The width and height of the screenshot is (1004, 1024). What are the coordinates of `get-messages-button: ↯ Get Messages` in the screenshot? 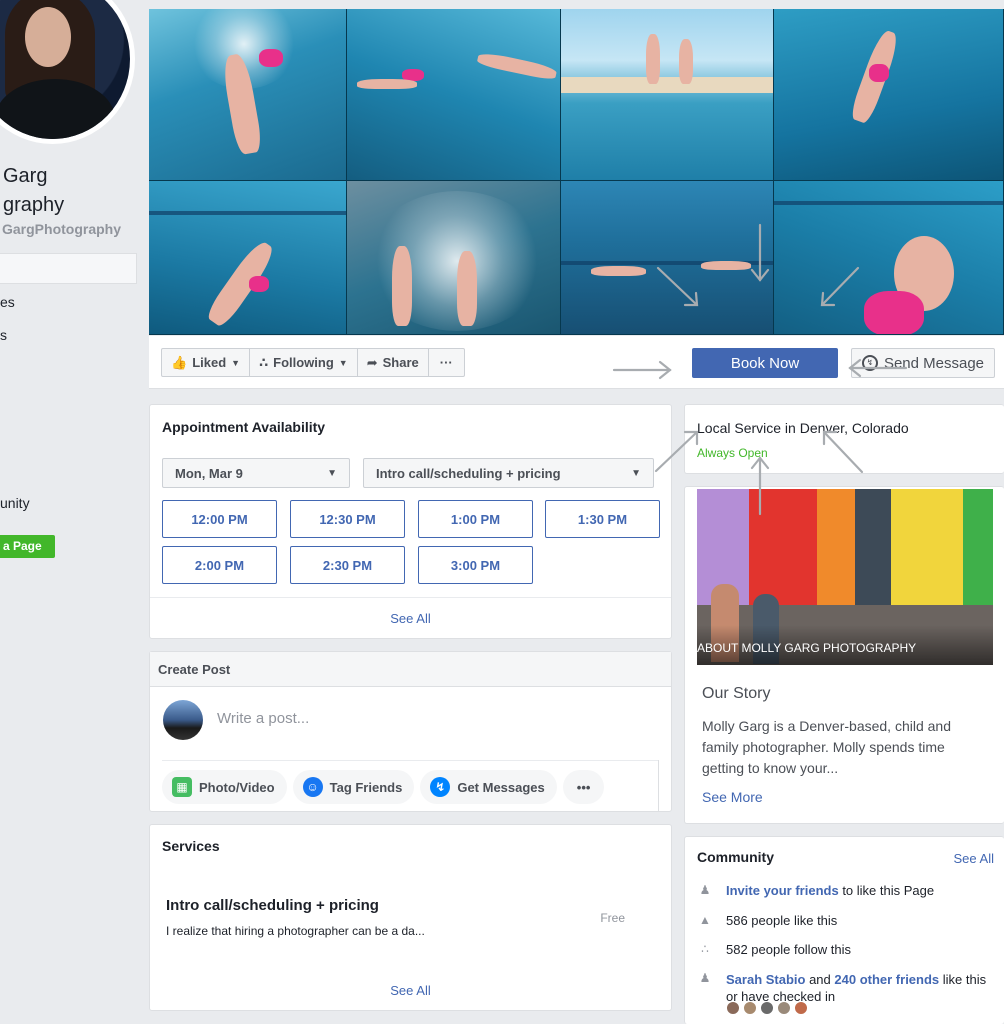 It's located at (488, 787).